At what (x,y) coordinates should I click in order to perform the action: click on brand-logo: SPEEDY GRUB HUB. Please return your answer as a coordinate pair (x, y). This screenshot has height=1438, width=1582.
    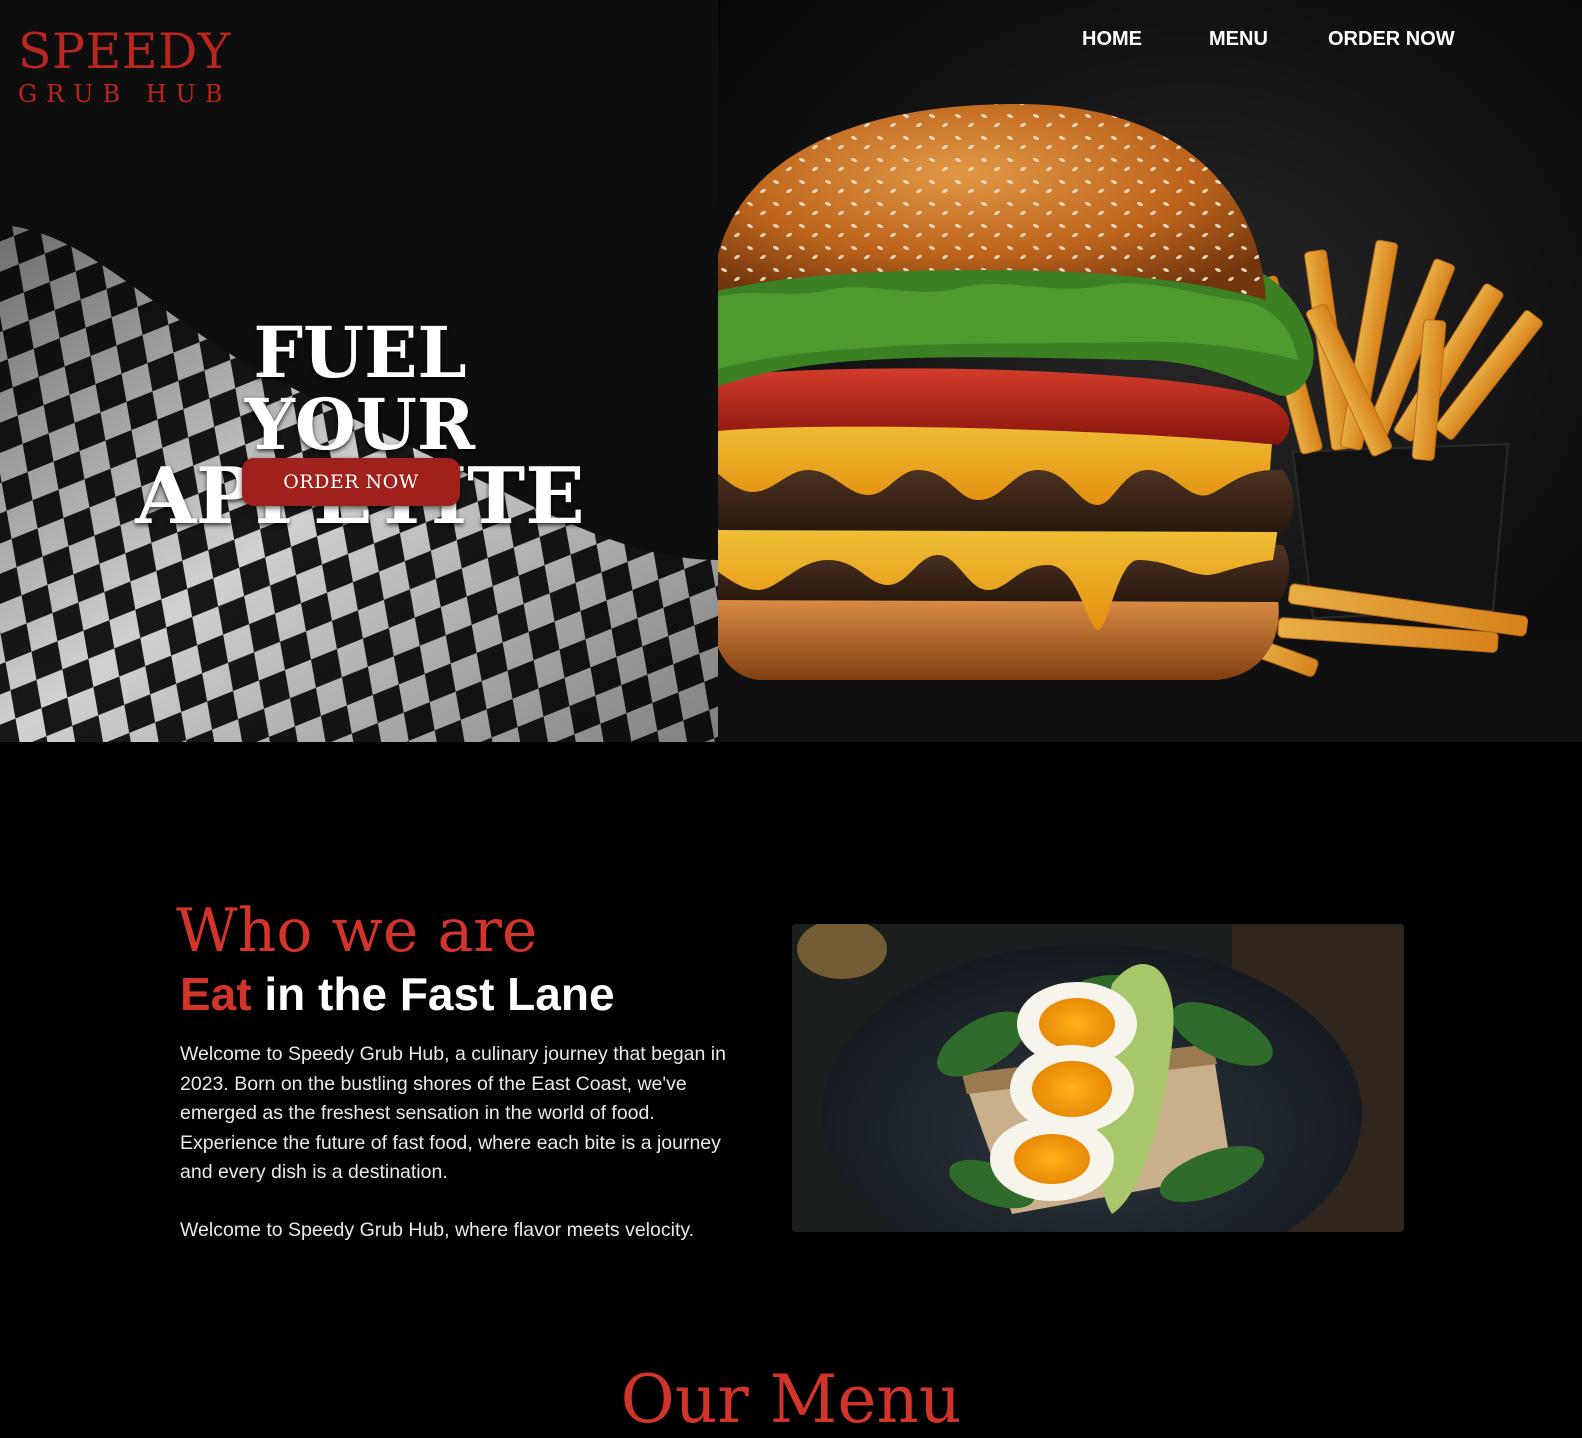
    Looking at the image, I should click on (125, 66).